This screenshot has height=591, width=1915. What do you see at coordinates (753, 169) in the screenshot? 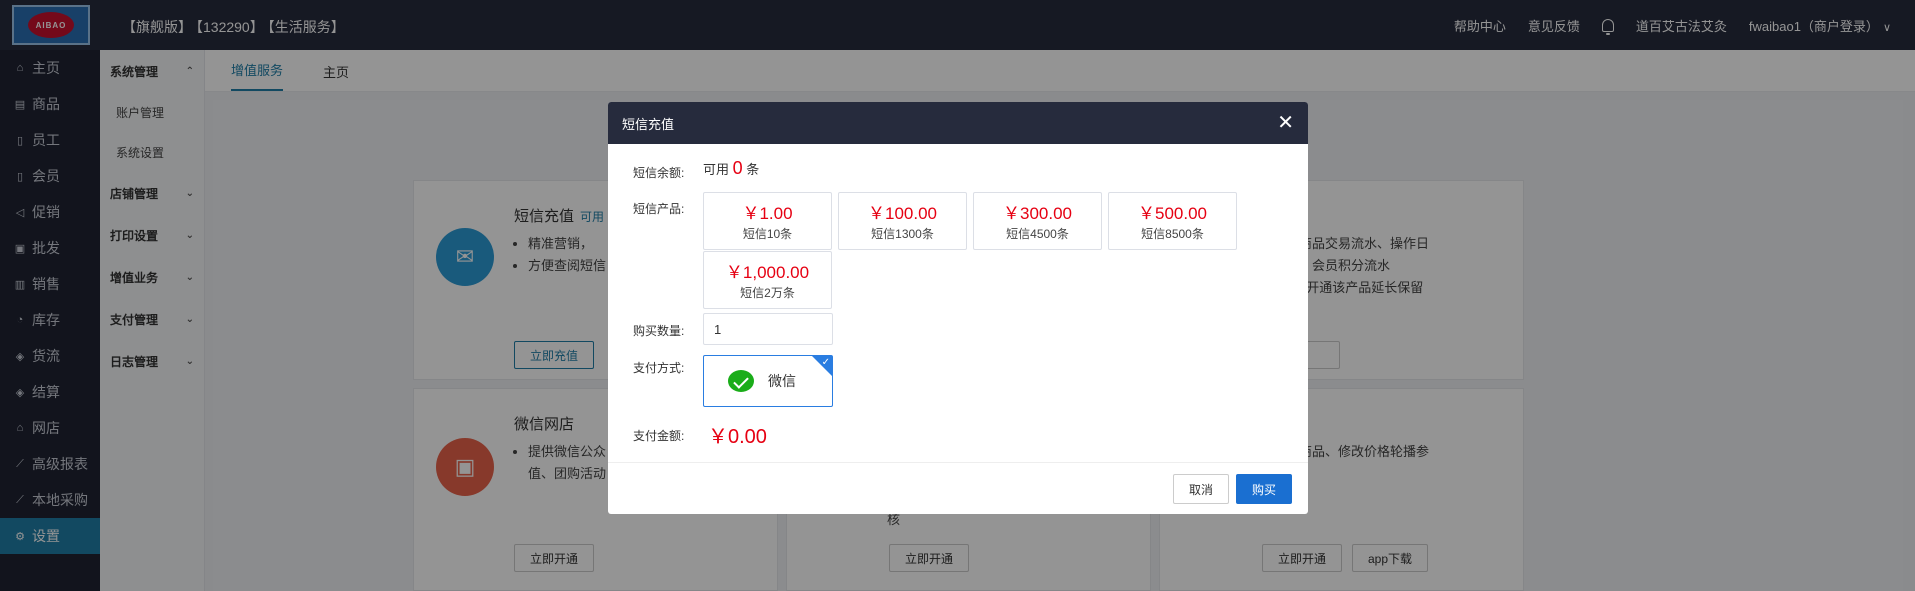
I see `balance-unit: 条` at bounding box center [753, 169].